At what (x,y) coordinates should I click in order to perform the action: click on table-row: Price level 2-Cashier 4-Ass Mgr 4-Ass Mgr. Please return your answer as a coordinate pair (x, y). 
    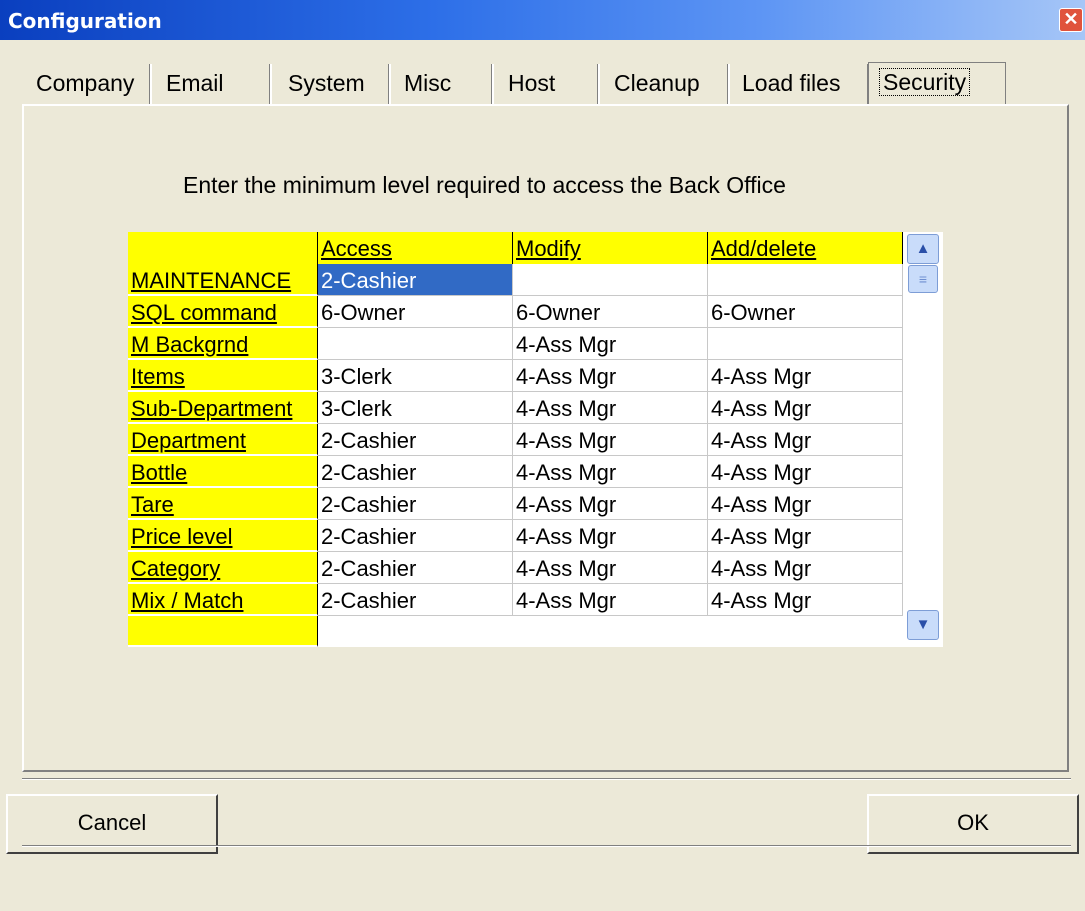
    Looking at the image, I should click on (515, 536).